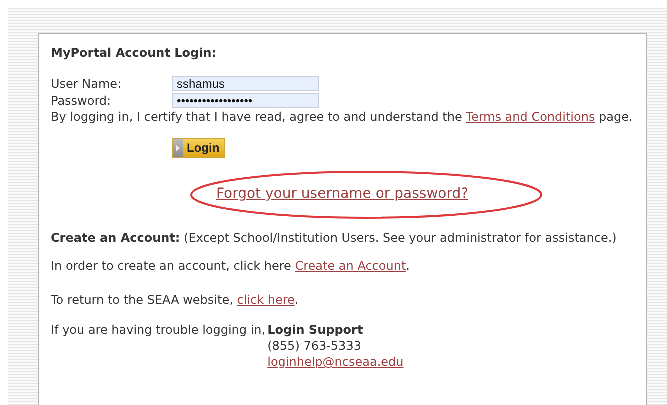  What do you see at coordinates (231, 266) in the screenshot?
I see `create-account-text: In order to create an account, click here Create an Account.` at bounding box center [231, 266].